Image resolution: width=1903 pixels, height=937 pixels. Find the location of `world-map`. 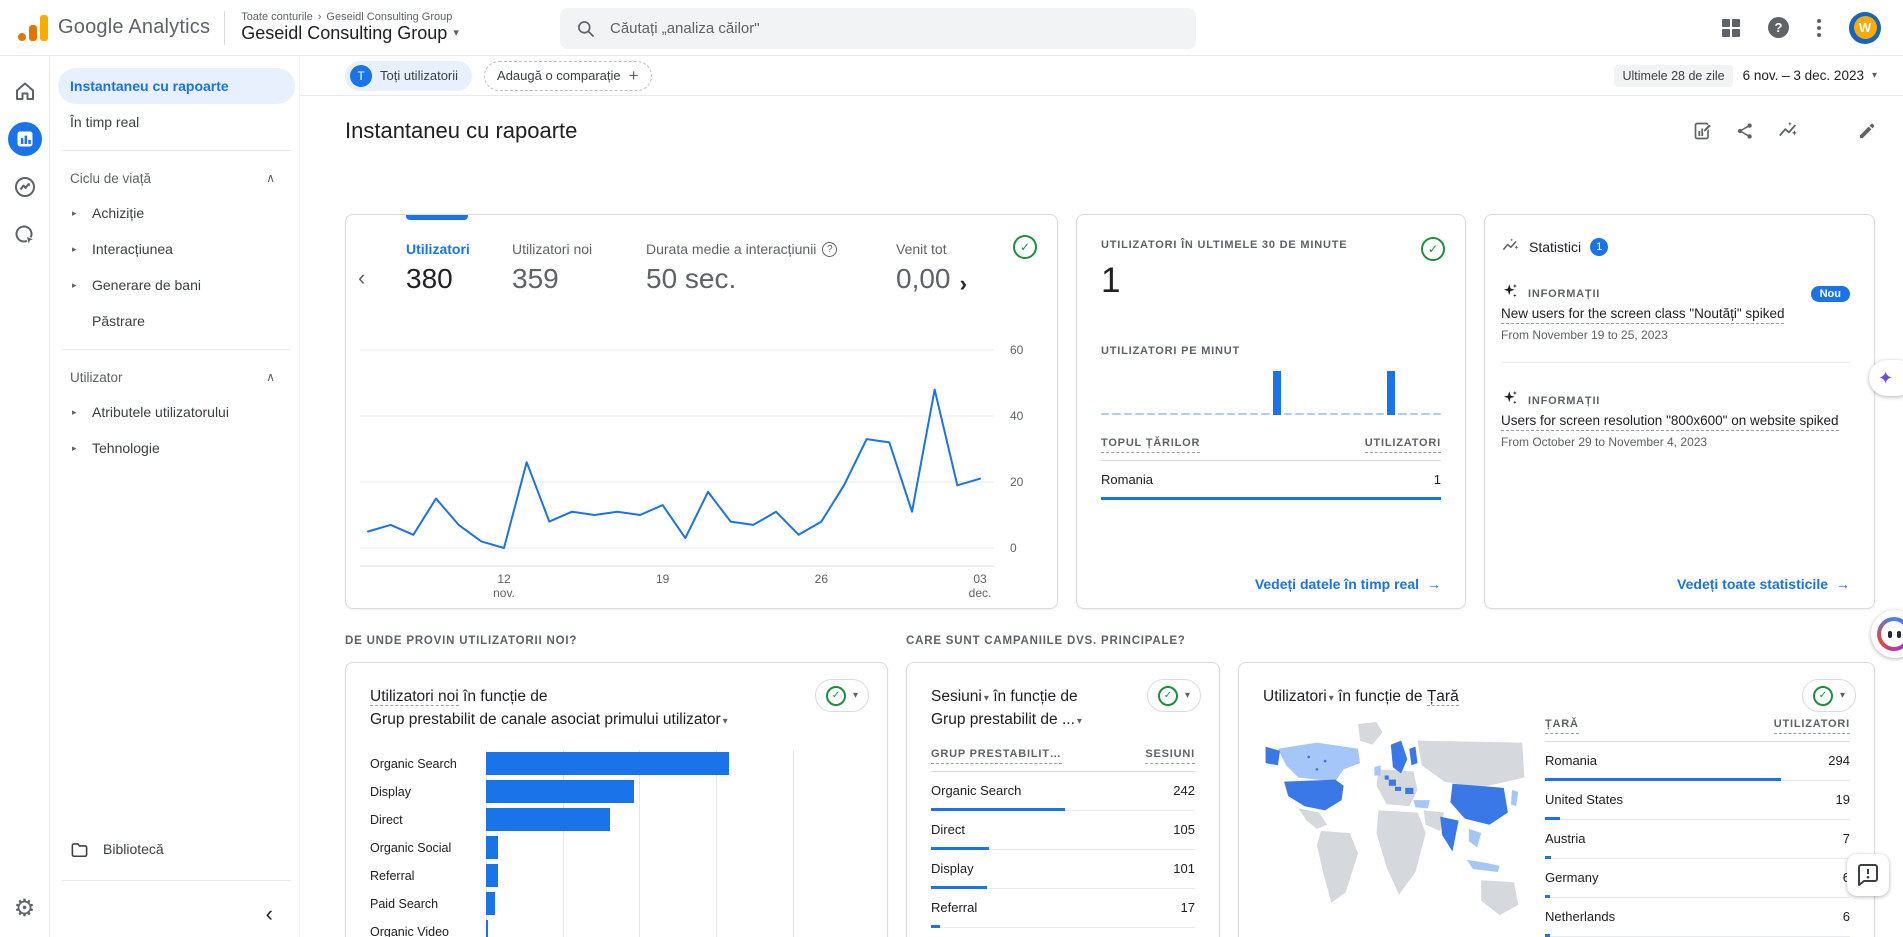

world-map is located at coordinates (1395, 819).